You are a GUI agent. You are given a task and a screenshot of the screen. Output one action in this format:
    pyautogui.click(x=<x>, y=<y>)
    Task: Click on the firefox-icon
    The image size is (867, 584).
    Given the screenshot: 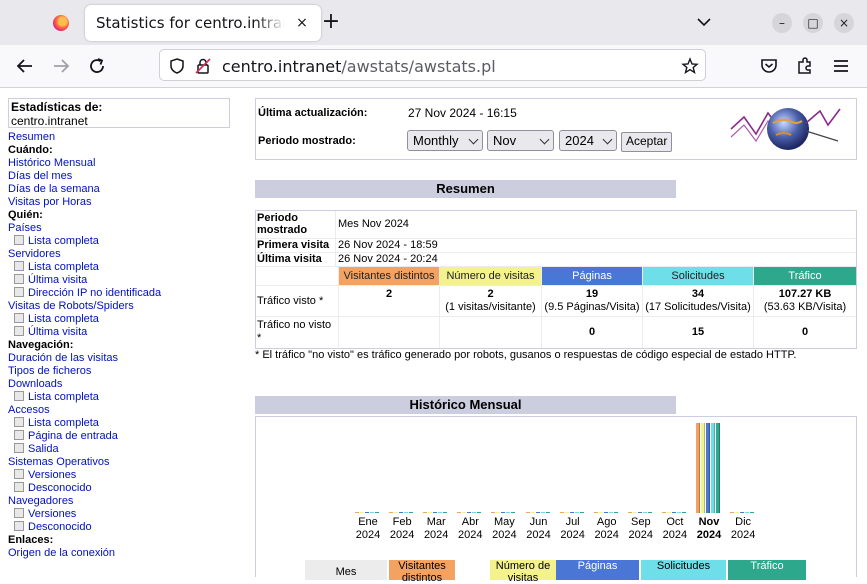 What is the action you would take?
    pyautogui.click(x=61, y=23)
    